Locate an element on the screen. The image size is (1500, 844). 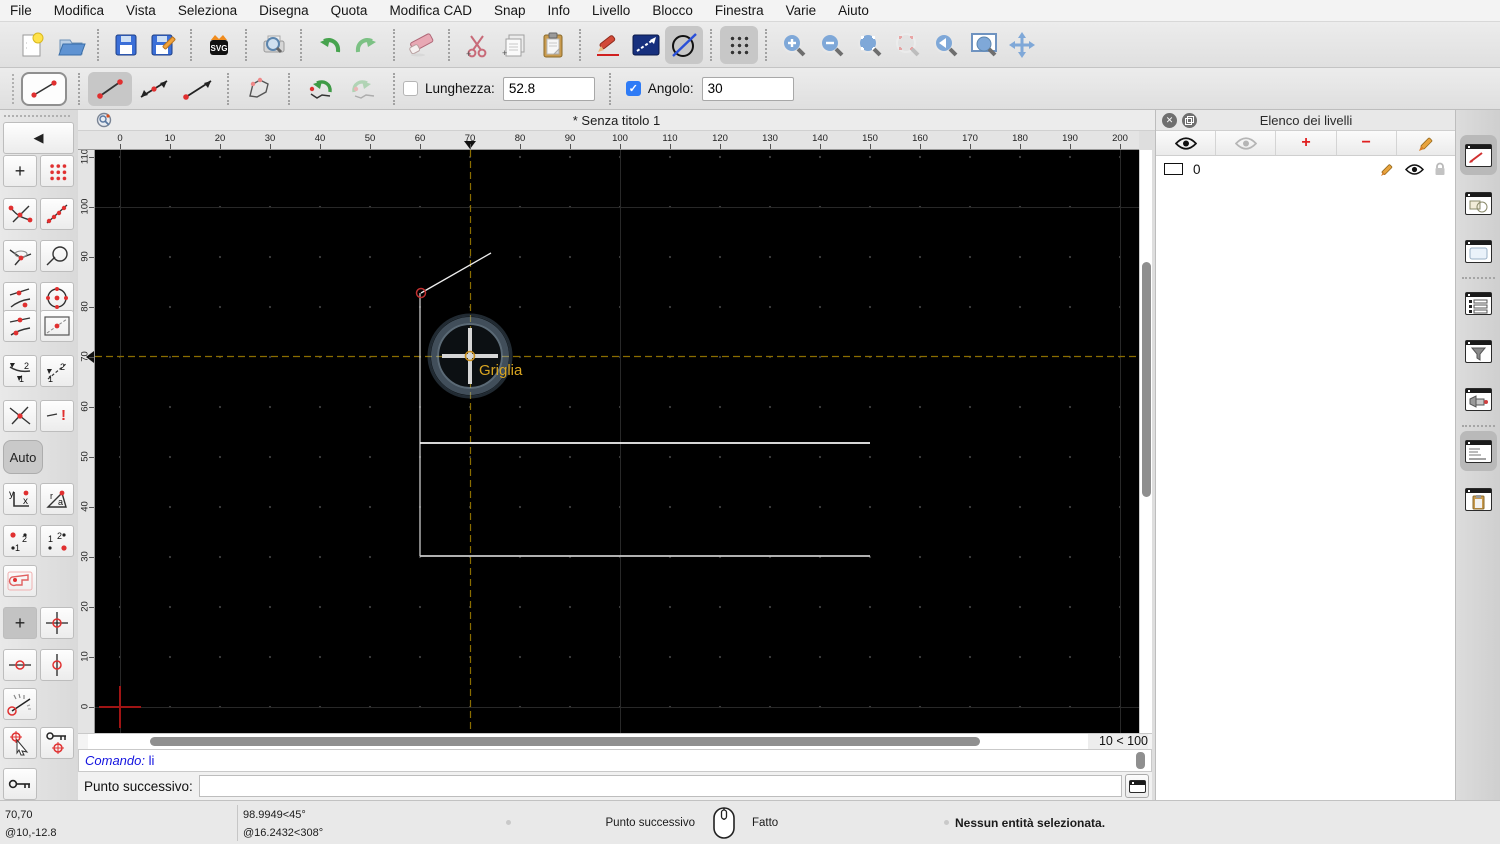
vertical-scrollbar is located at coordinates (1145, 441).